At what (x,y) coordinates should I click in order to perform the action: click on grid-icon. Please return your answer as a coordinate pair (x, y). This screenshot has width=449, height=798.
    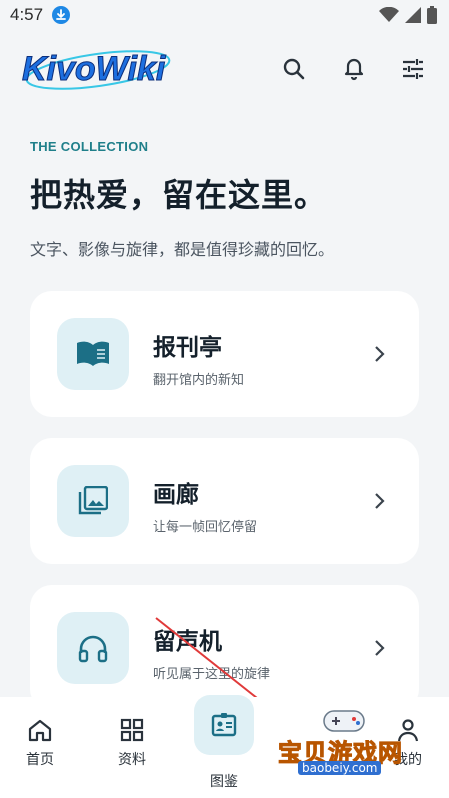
    Looking at the image, I should click on (132, 730).